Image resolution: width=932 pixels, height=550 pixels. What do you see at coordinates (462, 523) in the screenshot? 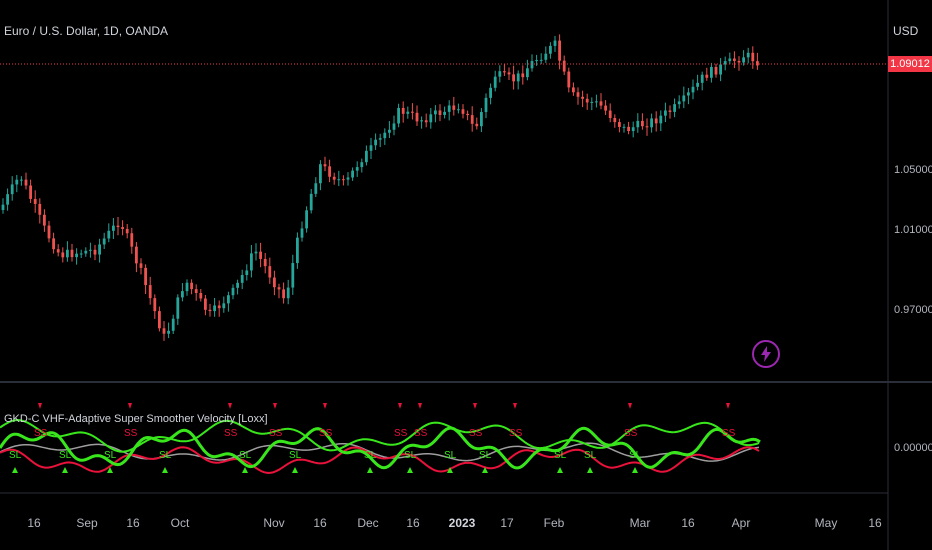
I see `time-tick-year: 2023` at bounding box center [462, 523].